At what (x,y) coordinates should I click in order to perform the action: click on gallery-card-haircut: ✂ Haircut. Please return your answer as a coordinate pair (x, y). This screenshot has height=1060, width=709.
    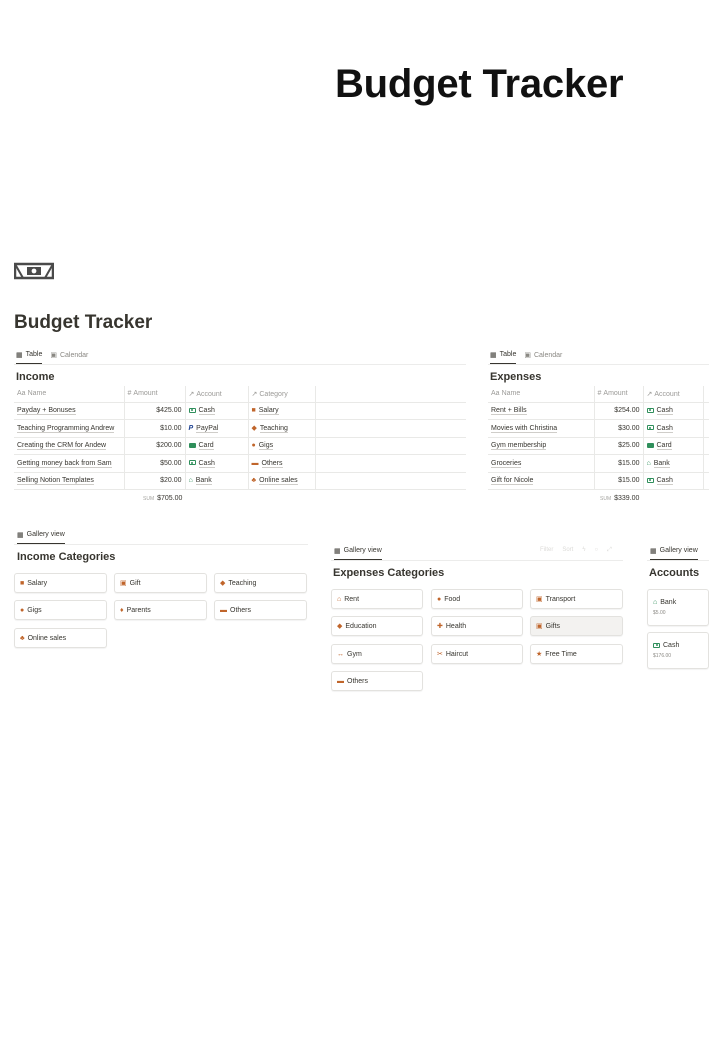
    Looking at the image, I should click on (477, 654).